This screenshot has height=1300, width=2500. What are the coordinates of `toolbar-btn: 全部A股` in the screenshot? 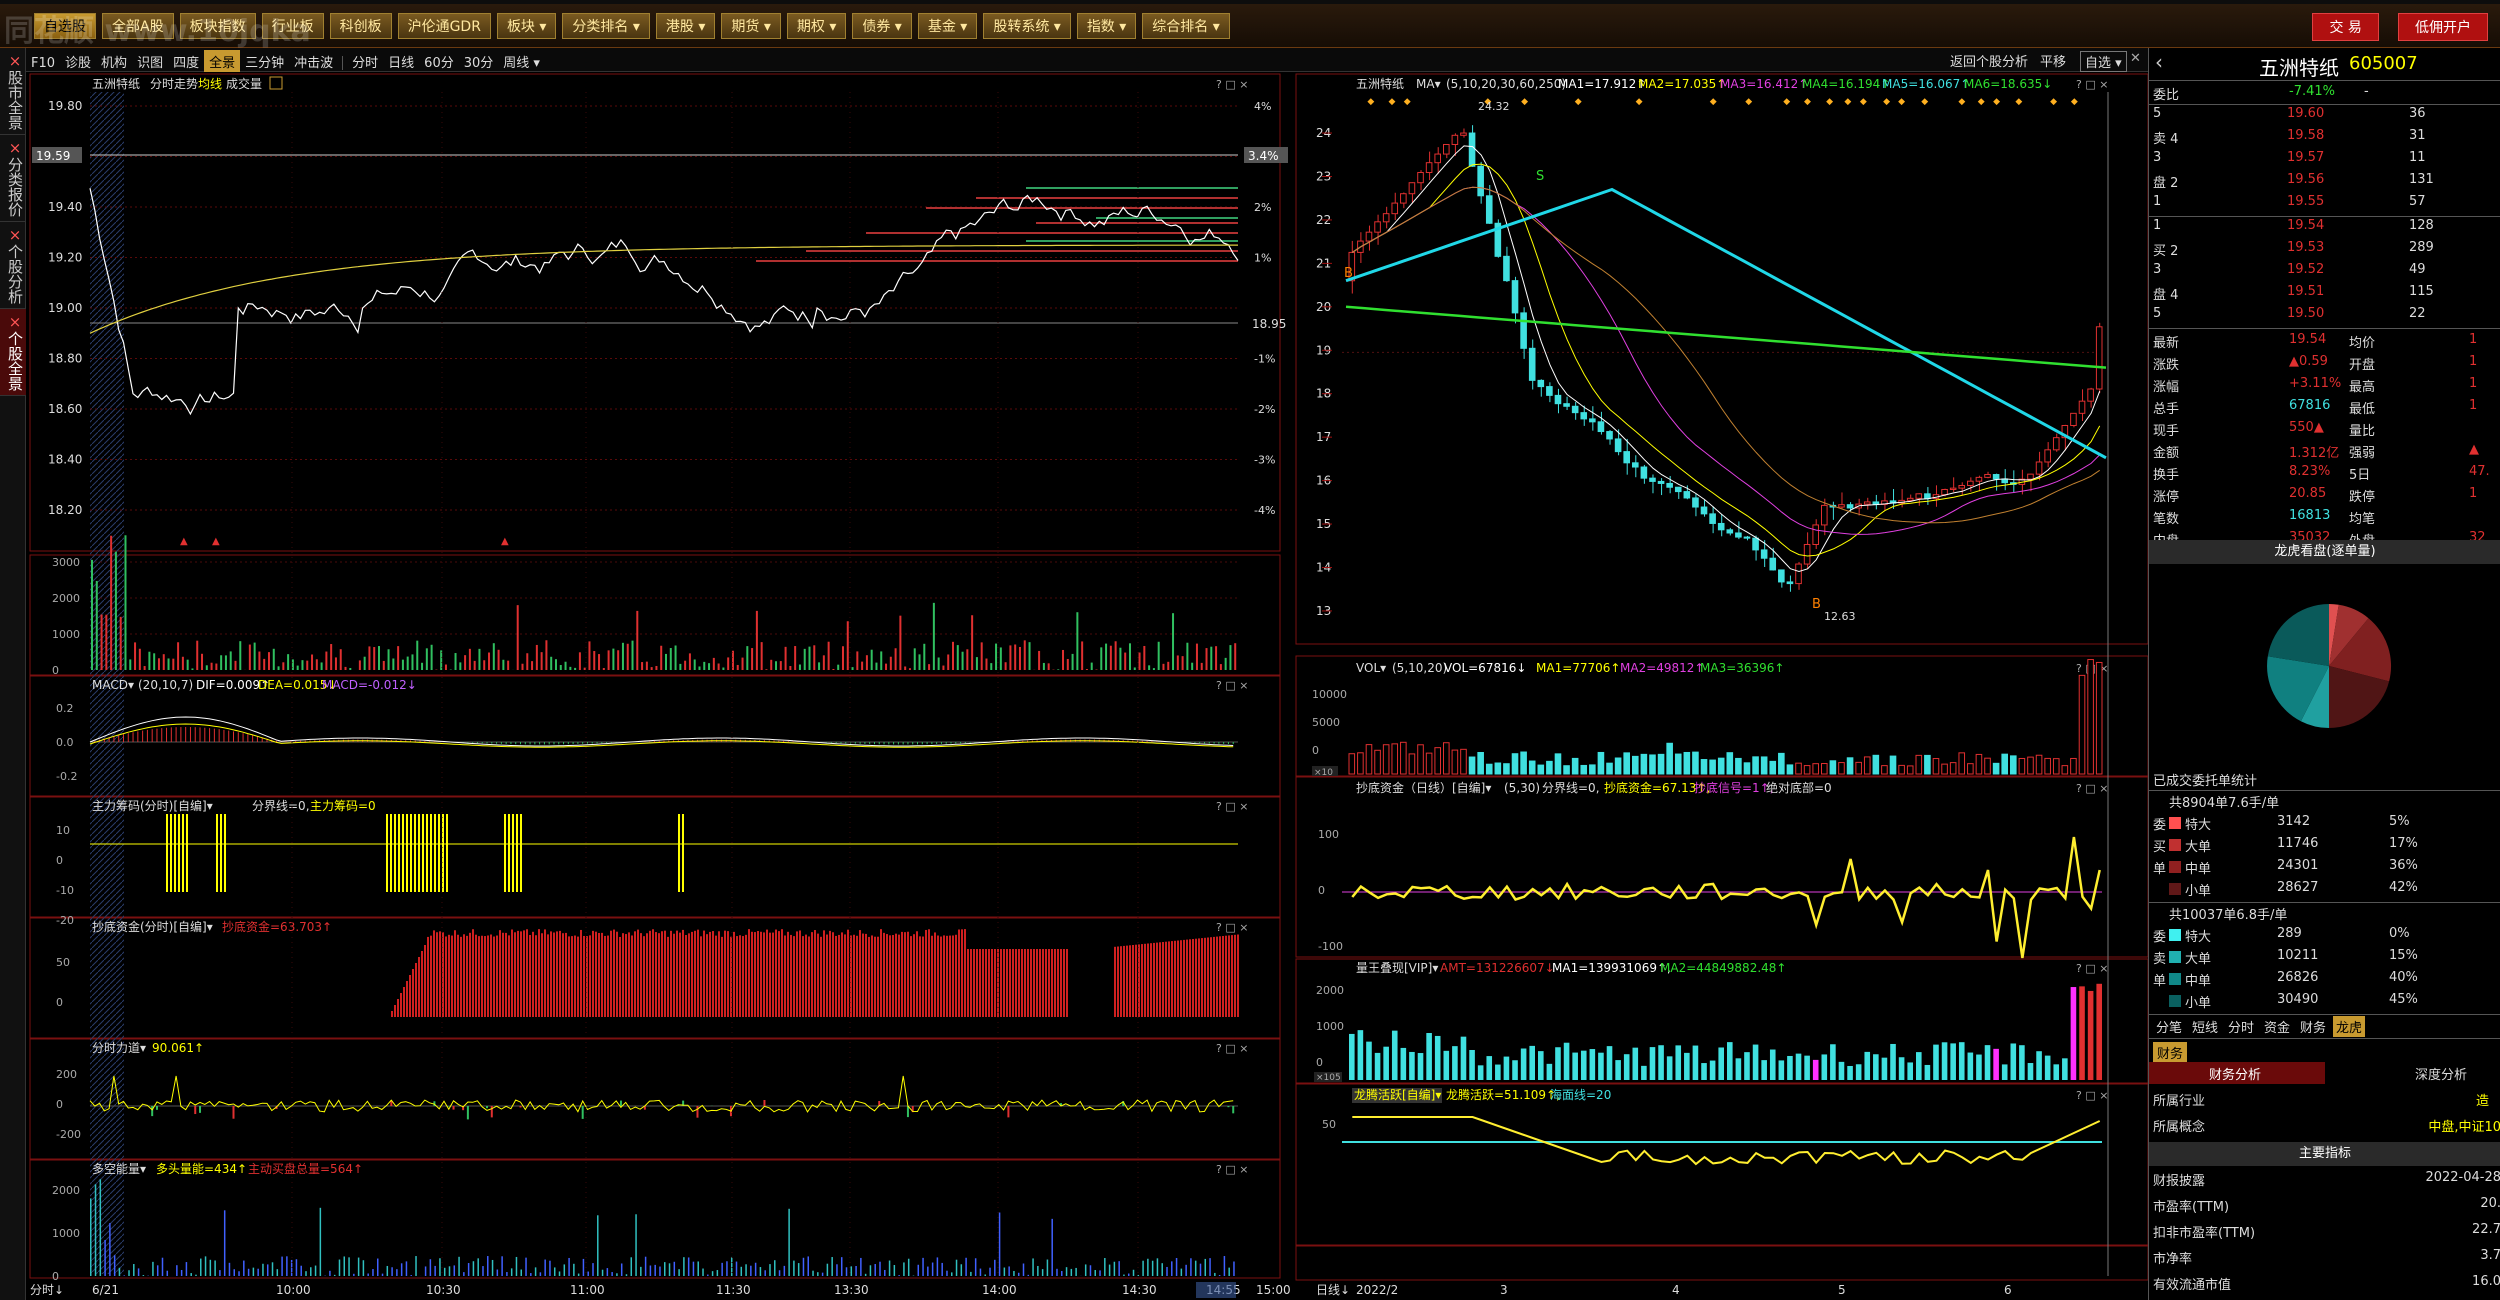 It's located at (138, 26).